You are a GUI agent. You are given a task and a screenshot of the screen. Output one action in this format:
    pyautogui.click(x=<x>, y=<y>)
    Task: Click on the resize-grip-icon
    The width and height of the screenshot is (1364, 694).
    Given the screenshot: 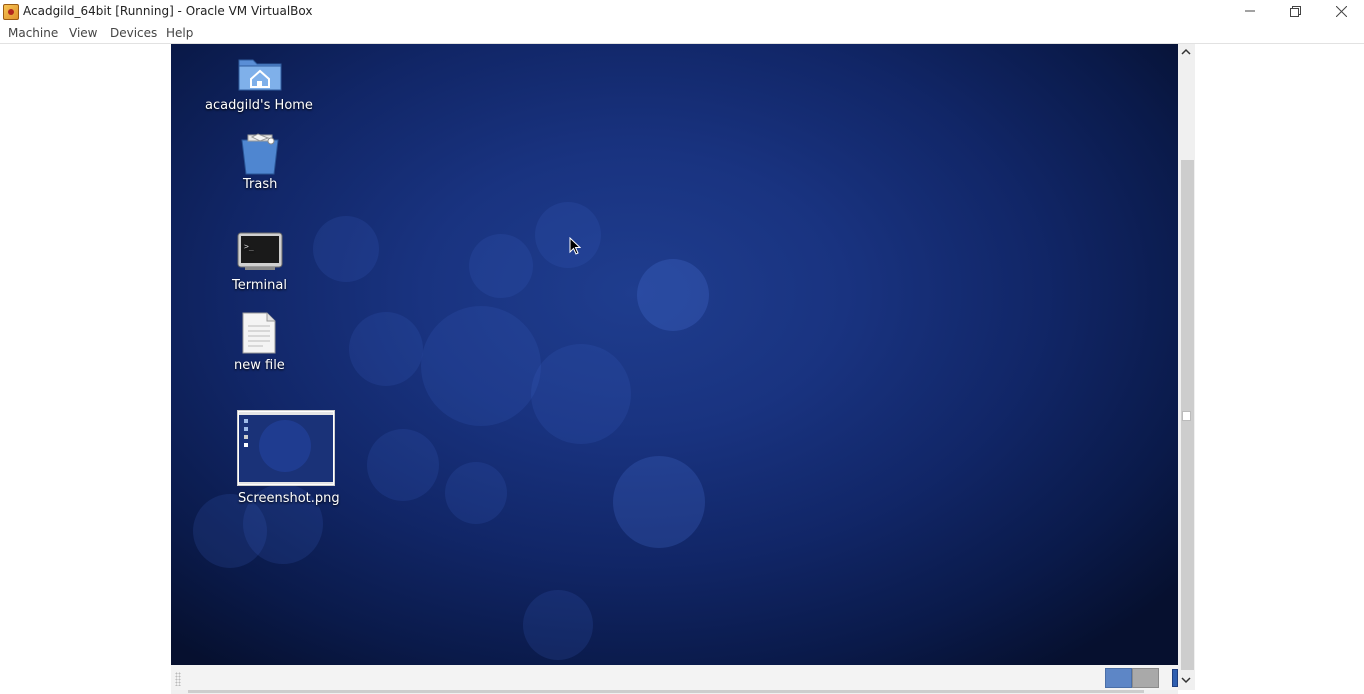 What is the action you would take?
    pyautogui.click(x=178, y=679)
    